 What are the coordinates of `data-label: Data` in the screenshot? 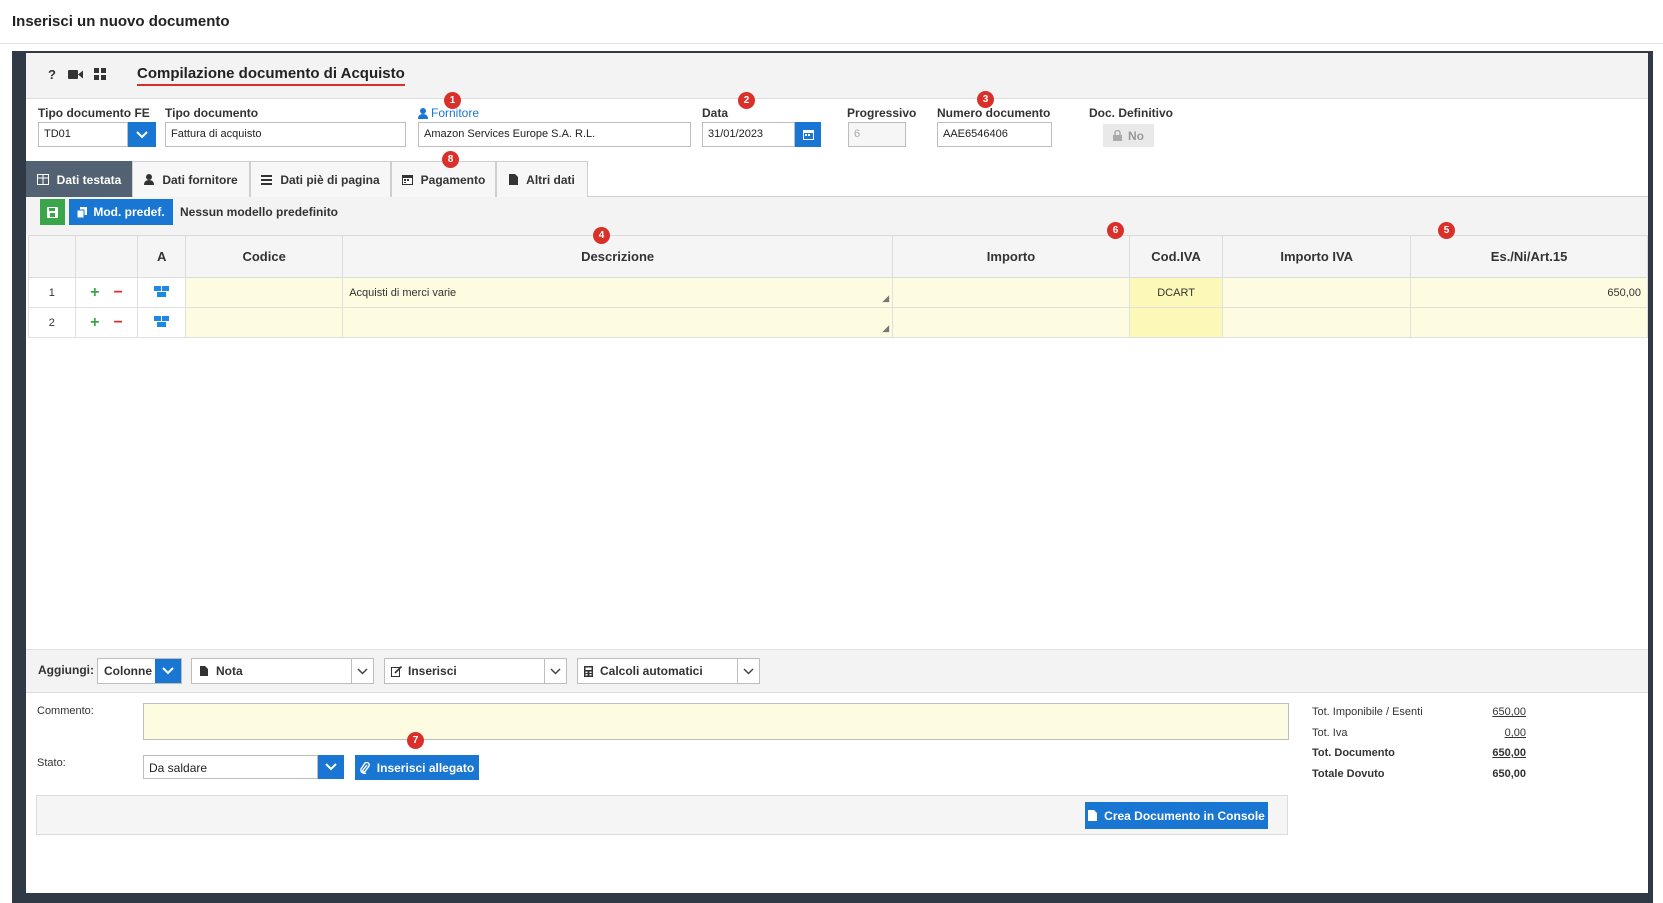 It's located at (715, 113).